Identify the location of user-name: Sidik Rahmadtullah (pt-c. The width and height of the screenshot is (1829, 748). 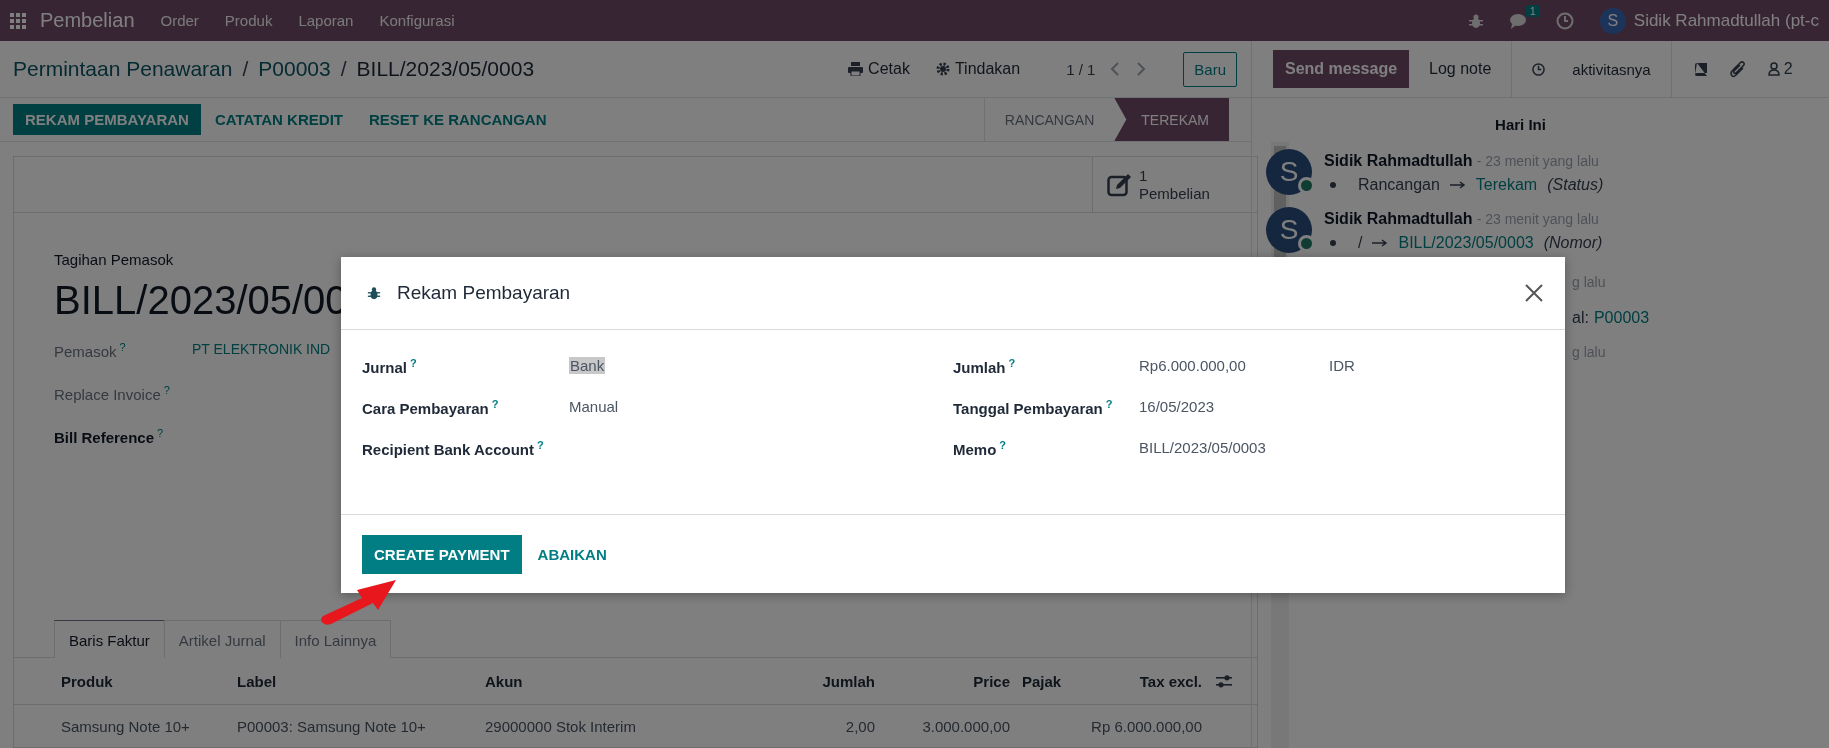
(1726, 20).